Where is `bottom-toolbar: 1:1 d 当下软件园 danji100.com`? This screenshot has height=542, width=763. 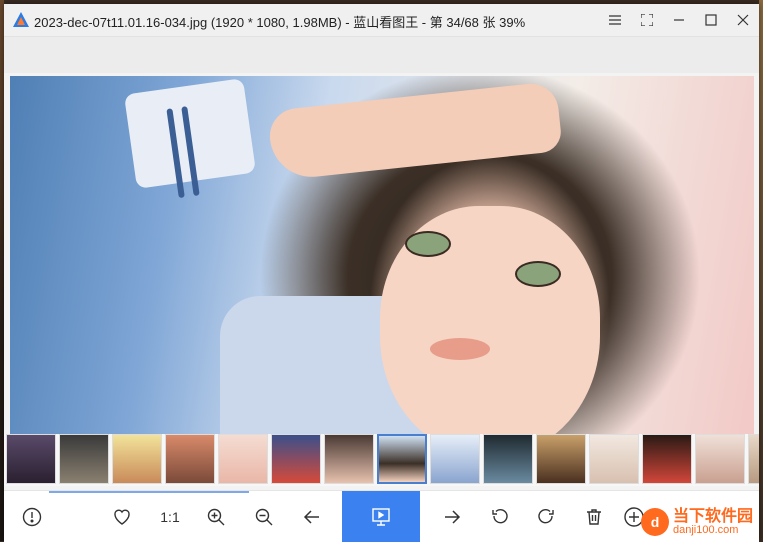
bottom-toolbar: 1:1 d 当下软件园 danji100.com is located at coordinates (381, 516).